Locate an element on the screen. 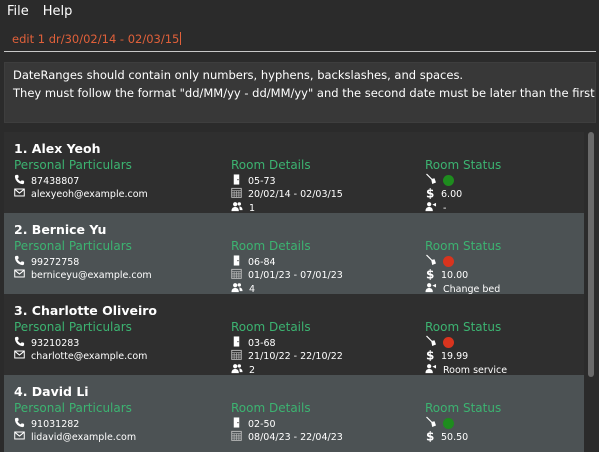  price-field: $50.50 is located at coordinates (447, 437).